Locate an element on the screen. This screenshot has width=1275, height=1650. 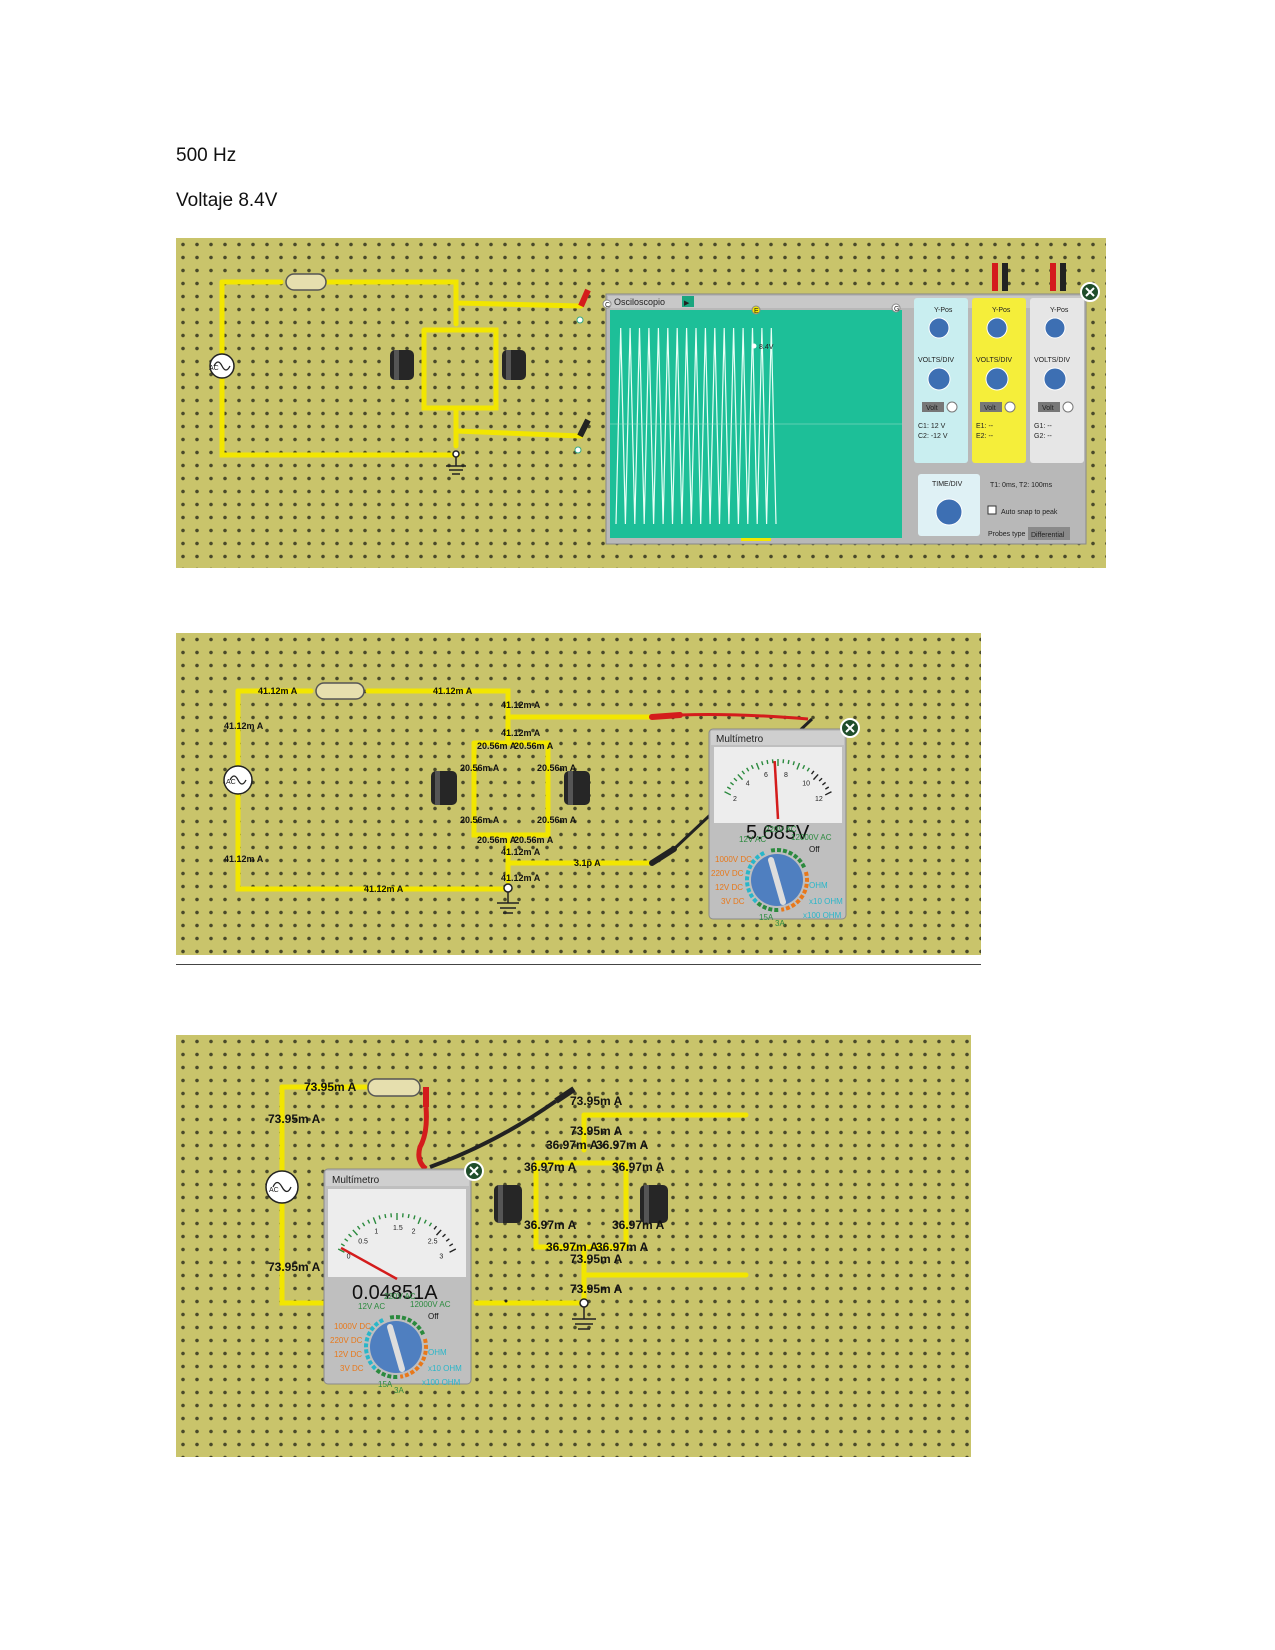
channel-panel-e: Y-Pos VOLTS/DIV Volt E1: -- E2: -- is located at coordinates (999, 380).